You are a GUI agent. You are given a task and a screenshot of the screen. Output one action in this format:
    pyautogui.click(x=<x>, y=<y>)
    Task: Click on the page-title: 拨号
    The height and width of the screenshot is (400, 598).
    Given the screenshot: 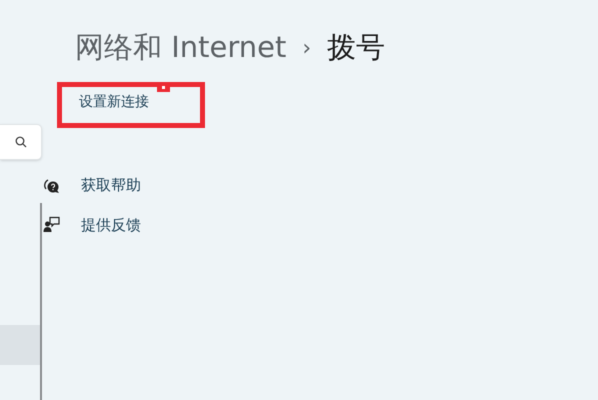 What is the action you would take?
    pyautogui.click(x=356, y=47)
    